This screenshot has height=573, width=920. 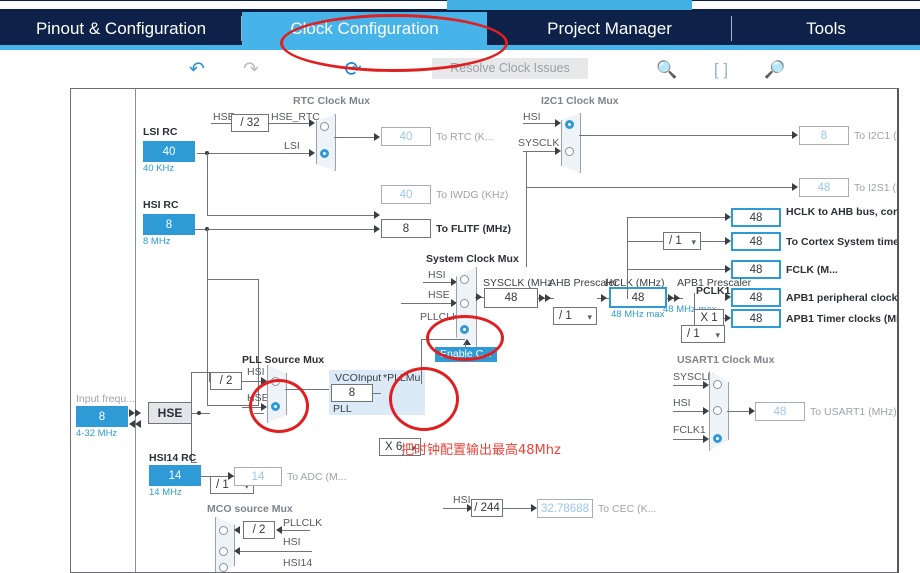 What do you see at coordinates (756, 297) in the screenshot?
I see `apb1-periph-value: 48` at bounding box center [756, 297].